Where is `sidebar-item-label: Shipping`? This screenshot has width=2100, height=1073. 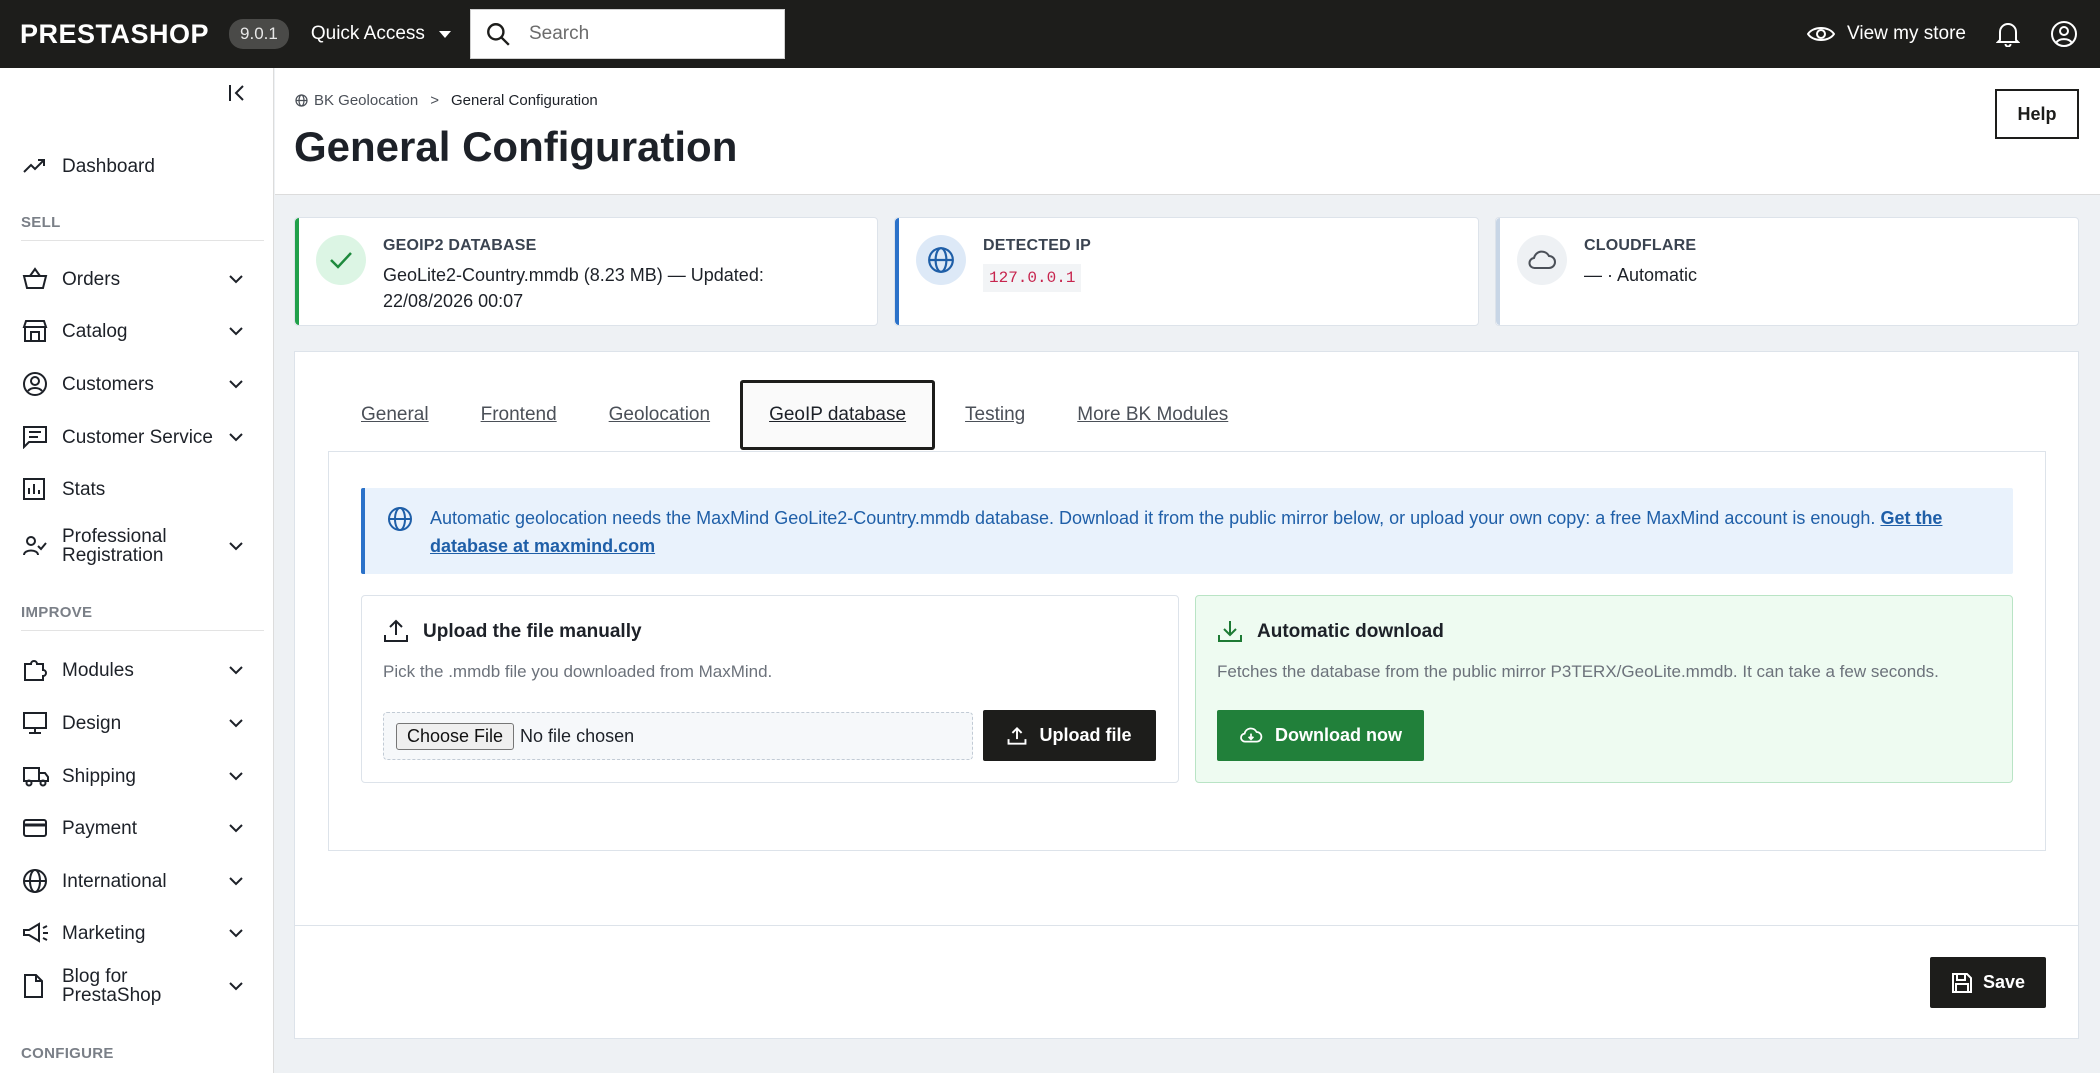 sidebar-item-label: Shipping is located at coordinates (99, 776).